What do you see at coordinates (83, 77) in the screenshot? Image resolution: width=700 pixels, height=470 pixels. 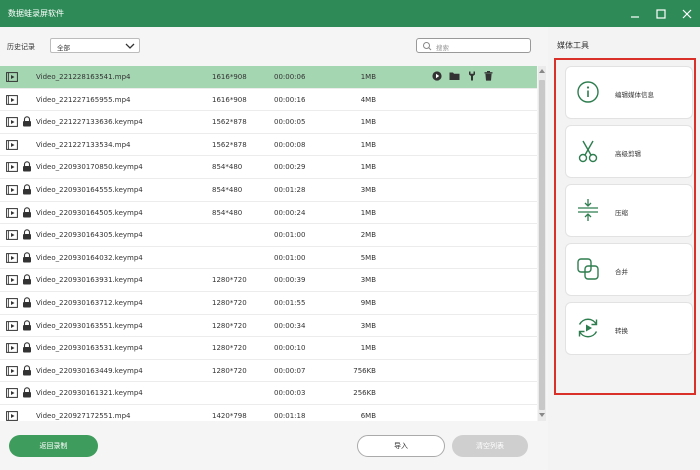 I see `file-name: Video_221228163541.mp4` at bounding box center [83, 77].